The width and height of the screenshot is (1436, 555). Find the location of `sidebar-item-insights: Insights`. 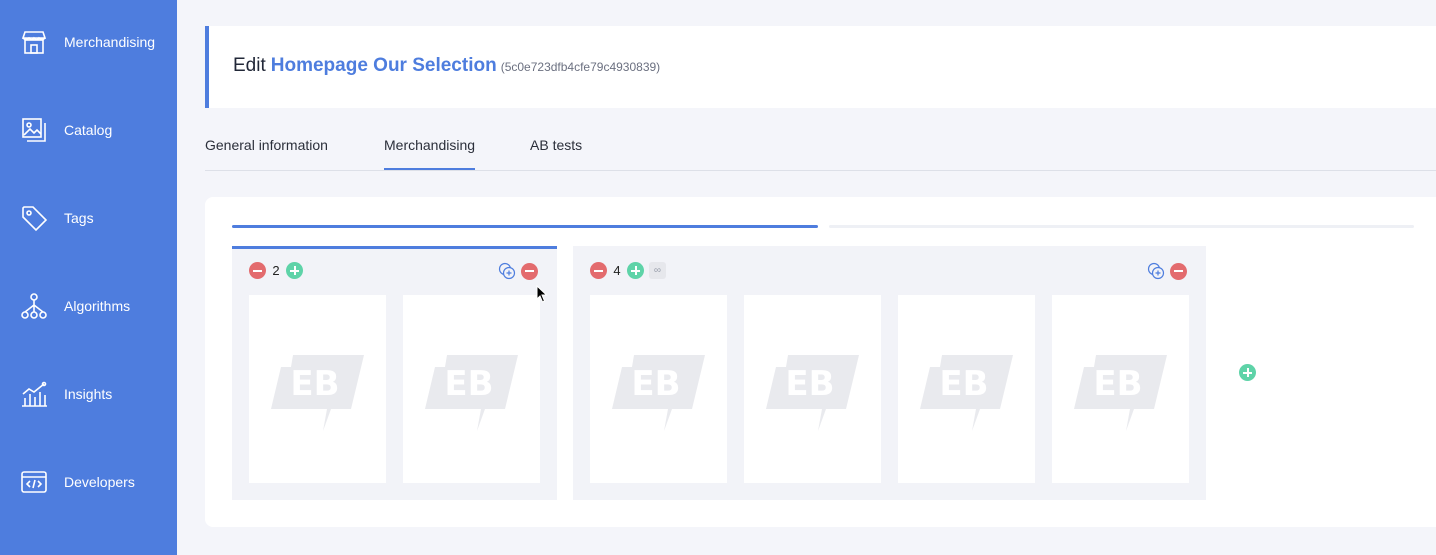

sidebar-item-insights: Insights is located at coordinates (88, 394).